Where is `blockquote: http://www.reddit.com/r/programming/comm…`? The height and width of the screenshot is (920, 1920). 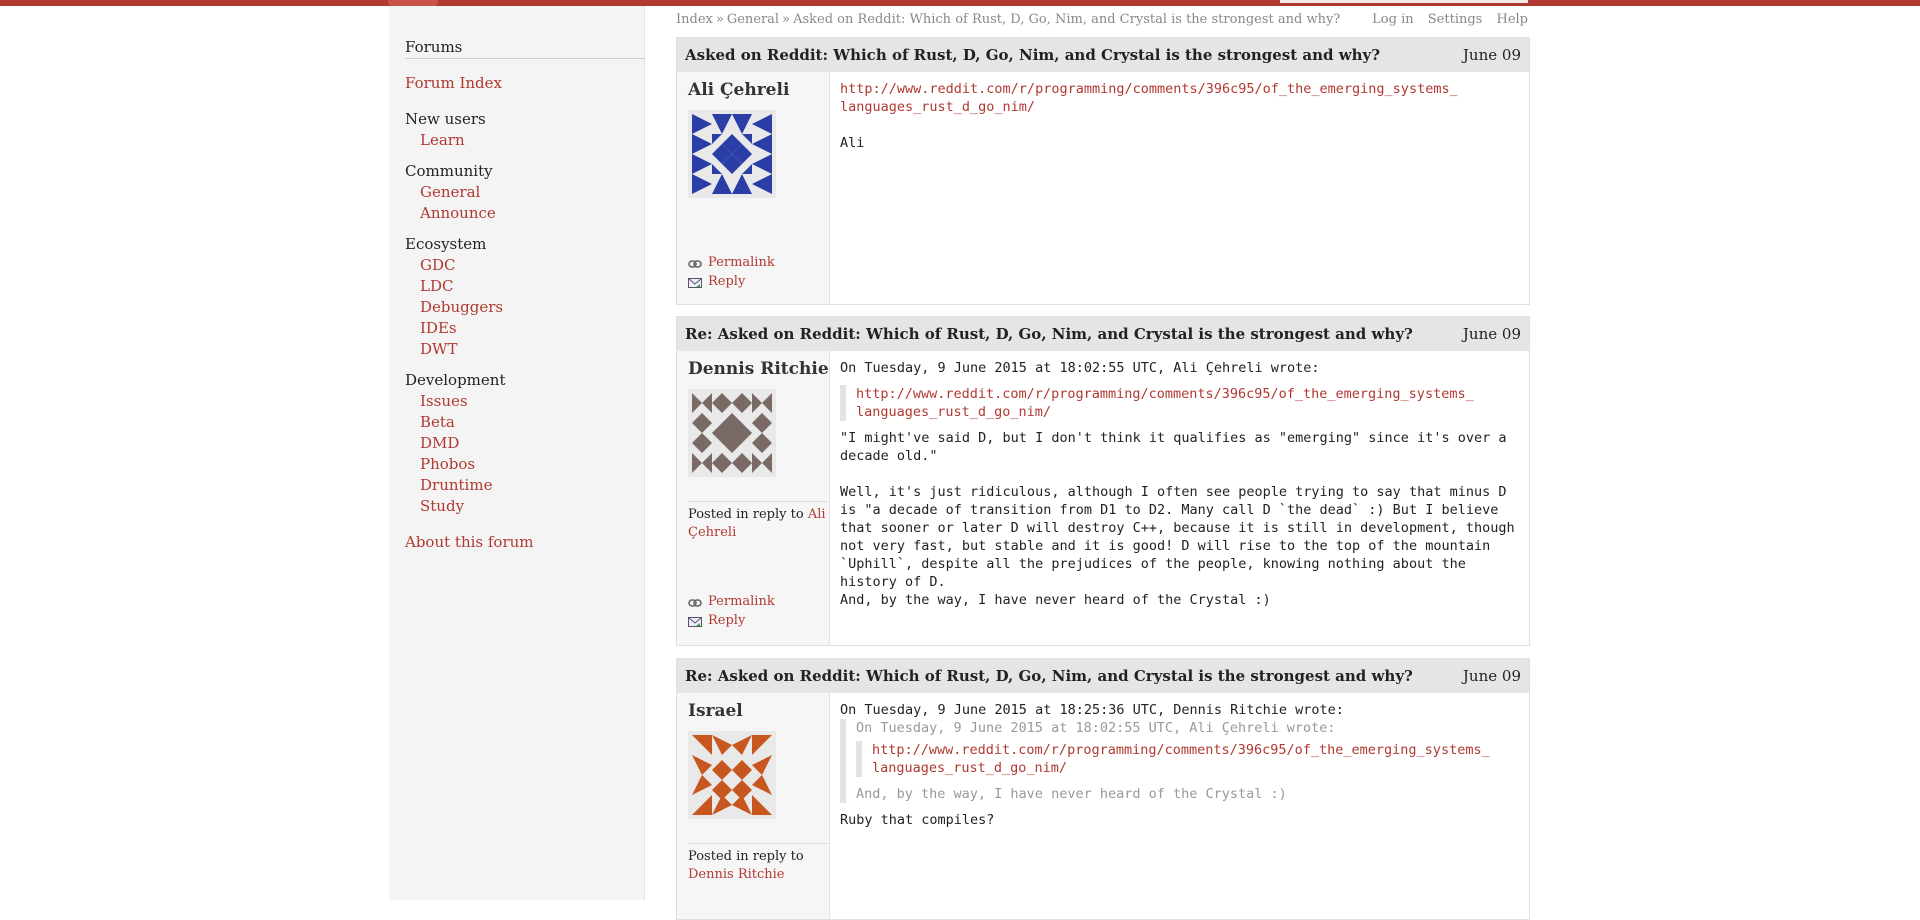
blockquote: http://www.reddit.com/r/programming/comm… is located at coordinates (1177, 403).